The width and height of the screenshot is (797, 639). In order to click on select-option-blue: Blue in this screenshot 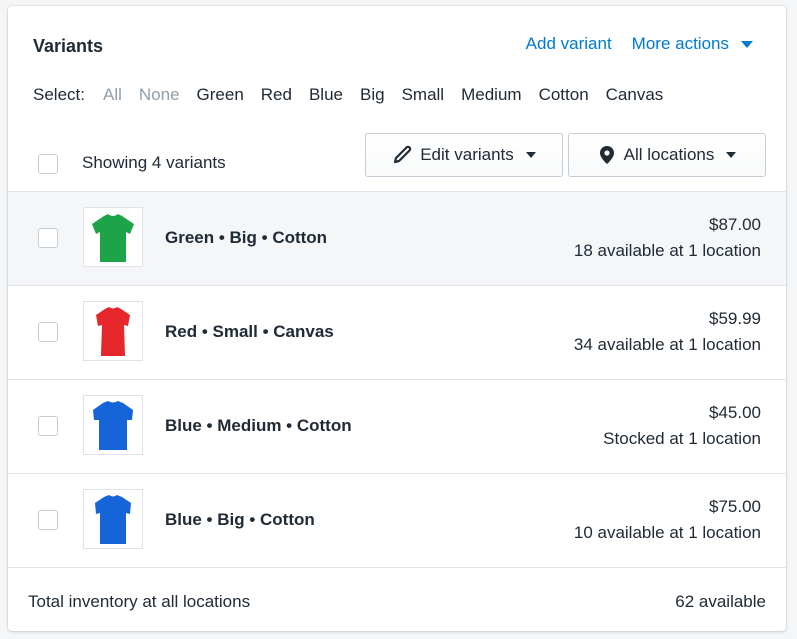, I will do `click(326, 95)`.